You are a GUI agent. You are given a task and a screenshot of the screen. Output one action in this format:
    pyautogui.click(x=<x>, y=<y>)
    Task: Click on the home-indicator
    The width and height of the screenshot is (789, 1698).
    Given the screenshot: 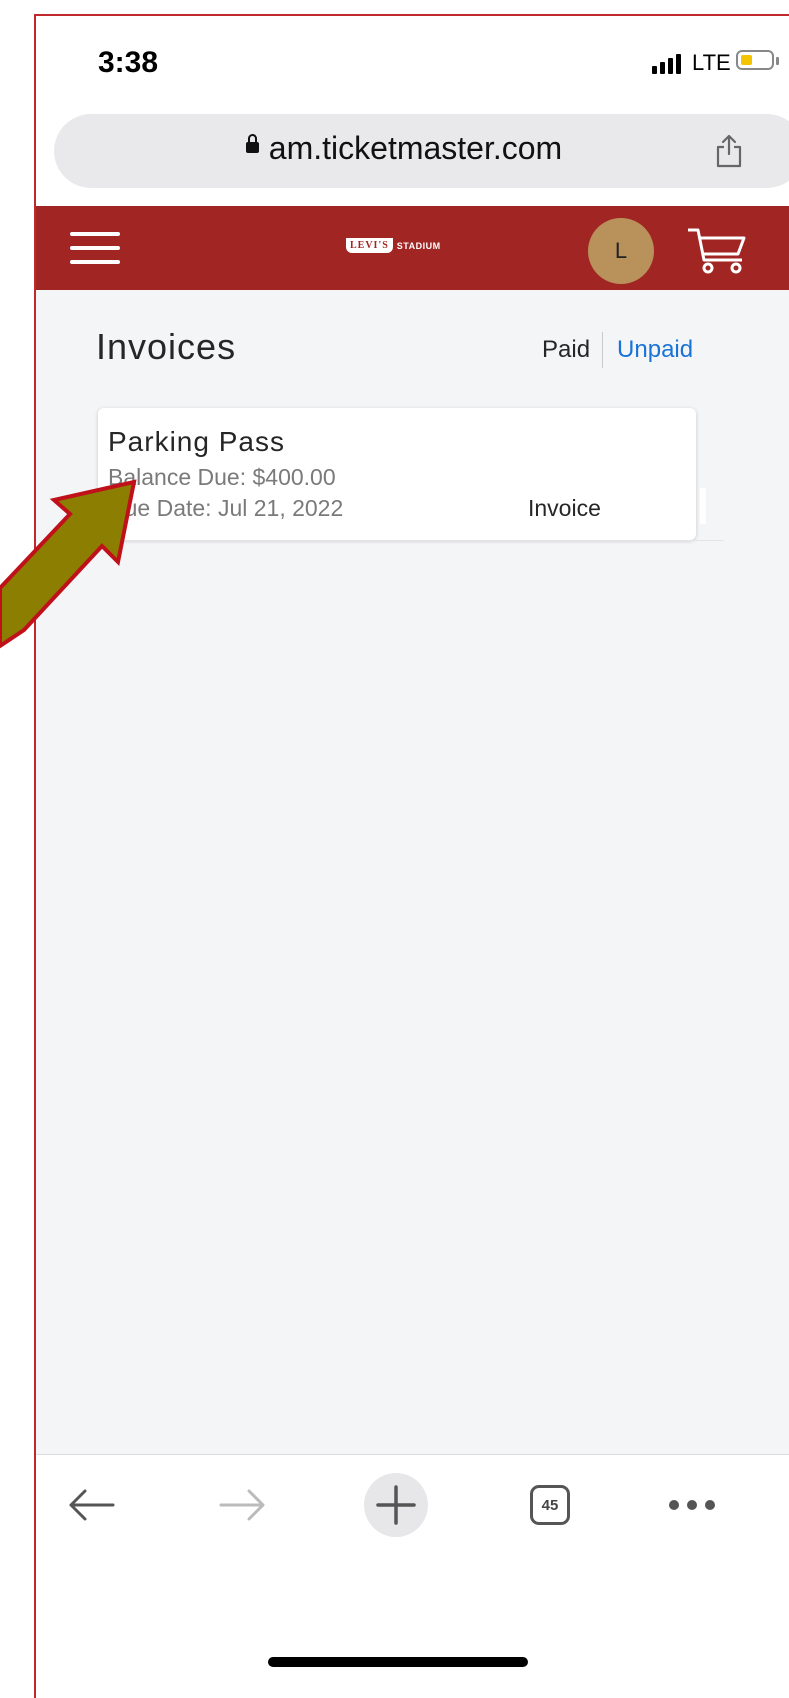 What is the action you would take?
    pyautogui.click(x=398, y=1662)
    